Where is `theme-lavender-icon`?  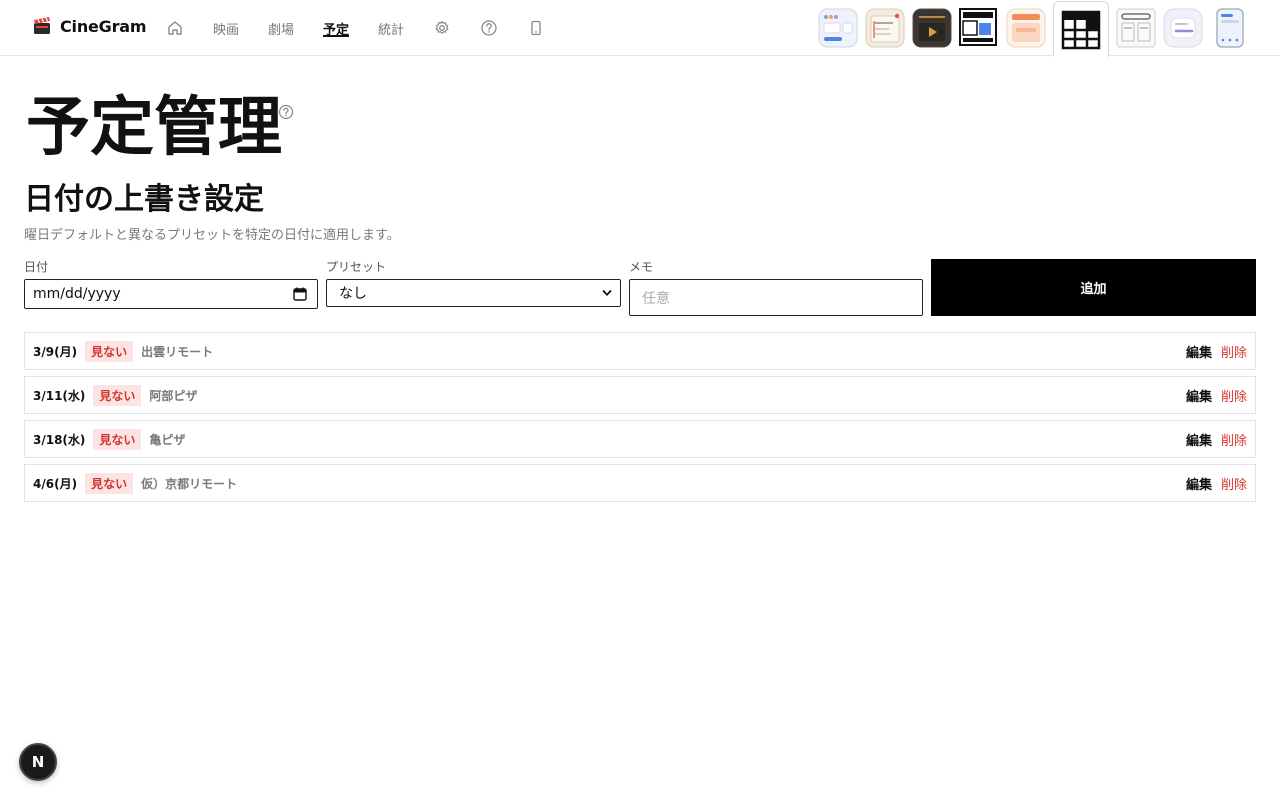
theme-lavender-icon is located at coordinates (1183, 28).